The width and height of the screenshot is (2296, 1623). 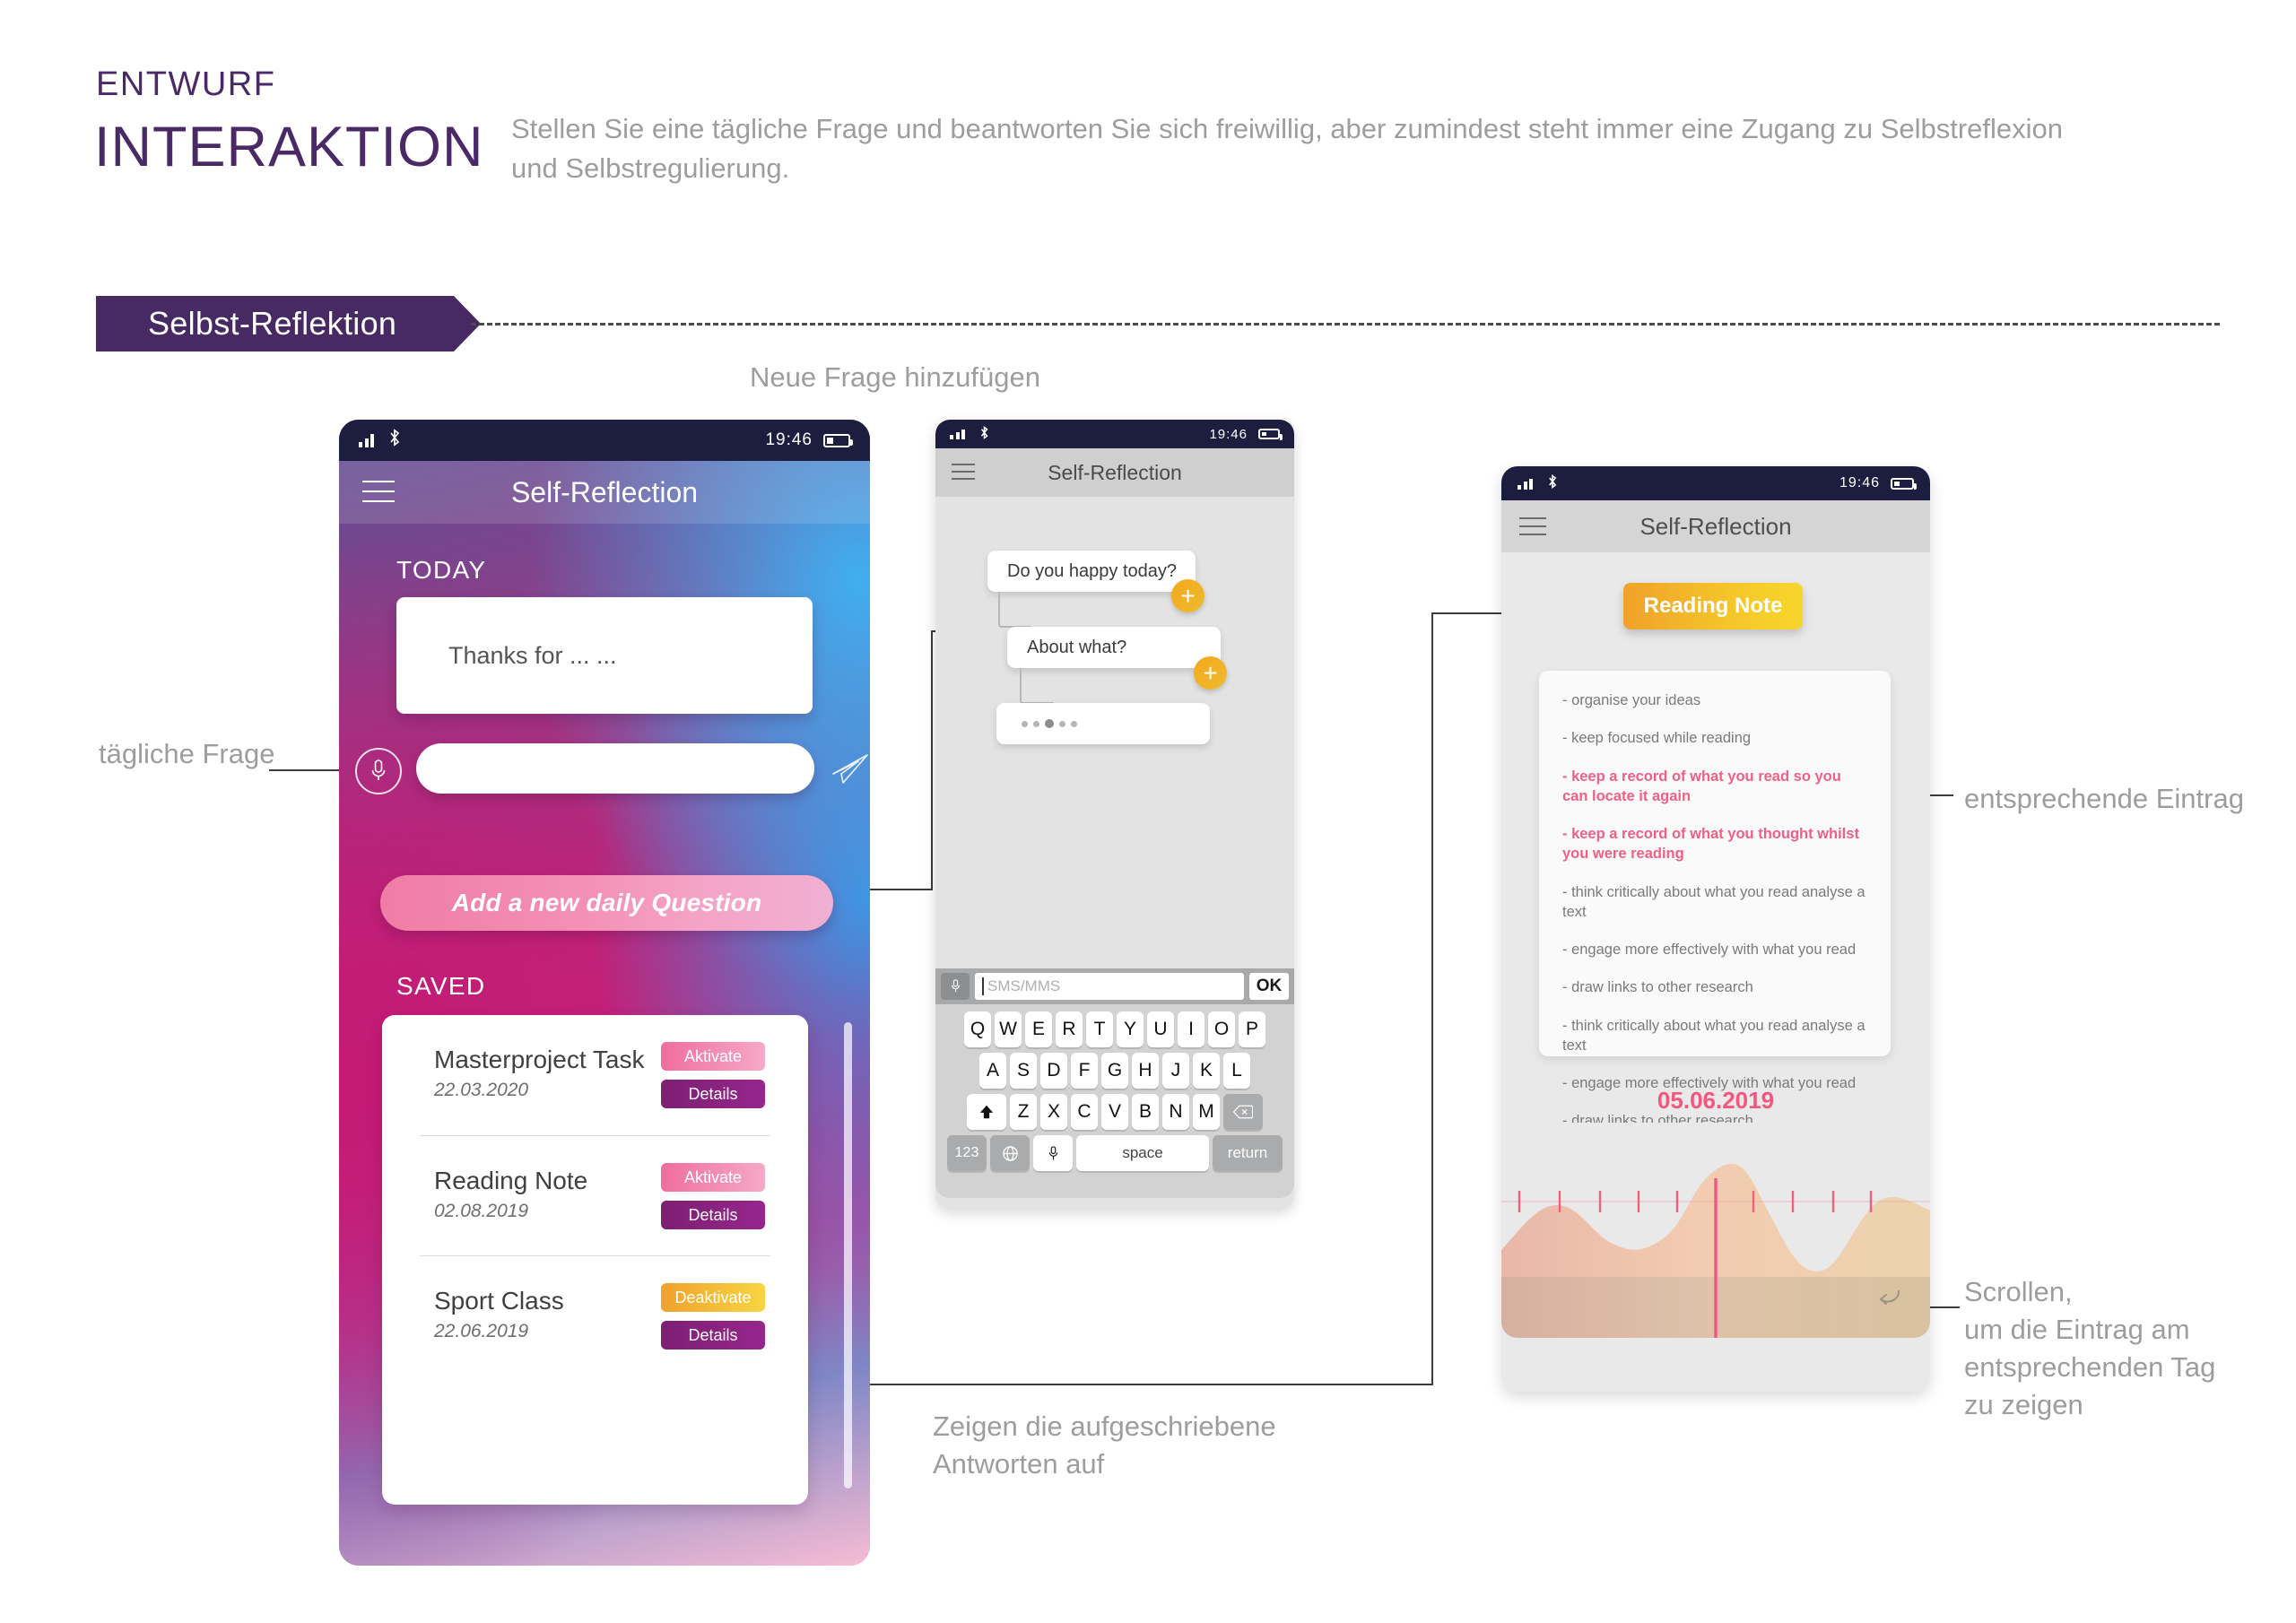 What do you see at coordinates (1084, 1071) in the screenshot?
I see `key-f: F` at bounding box center [1084, 1071].